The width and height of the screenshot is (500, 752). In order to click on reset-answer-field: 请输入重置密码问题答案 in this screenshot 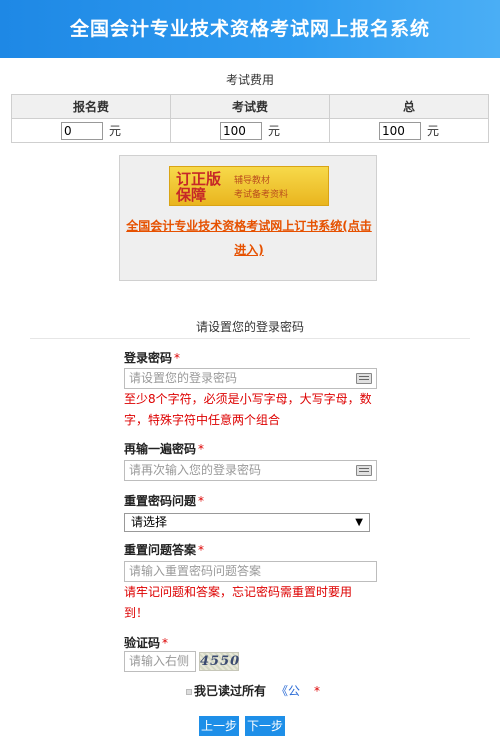, I will do `click(250, 571)`.